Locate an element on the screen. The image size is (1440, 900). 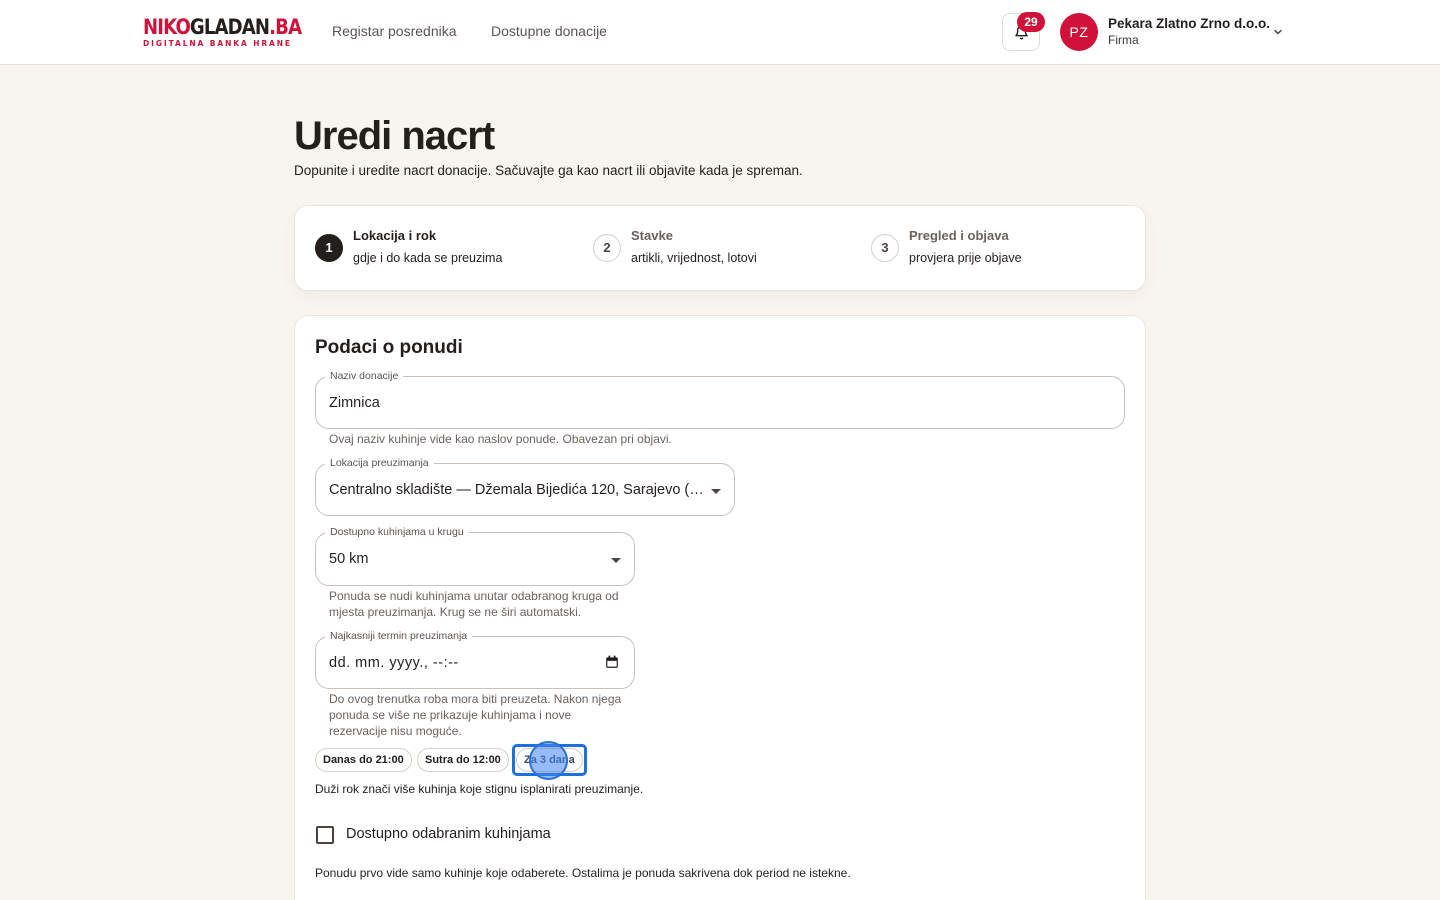
step-number: 3 is located at coordinates (885, 248).